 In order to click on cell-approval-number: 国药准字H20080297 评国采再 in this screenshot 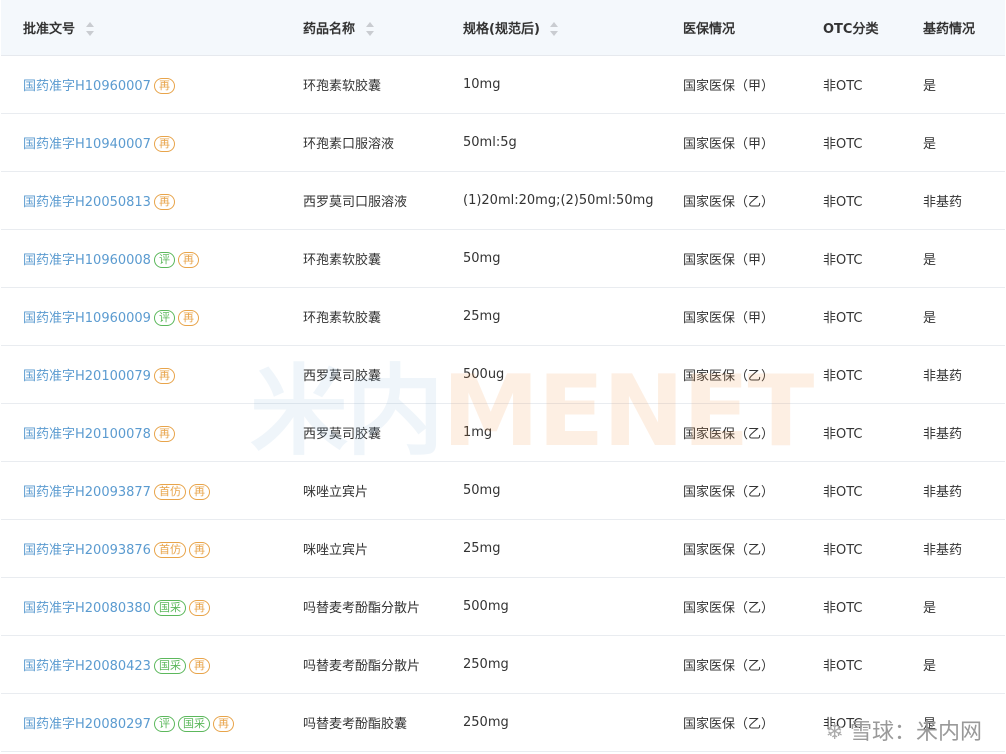, I will do `click(141, 722)`.